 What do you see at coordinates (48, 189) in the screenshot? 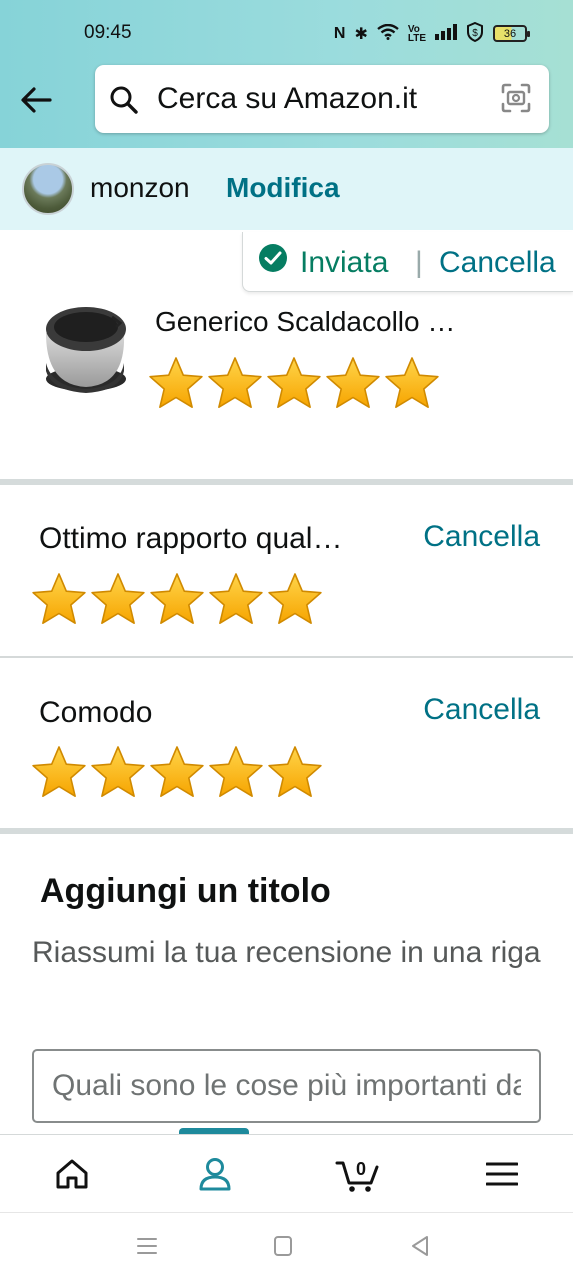
I see `avatar` at bounding box center [48, 189].